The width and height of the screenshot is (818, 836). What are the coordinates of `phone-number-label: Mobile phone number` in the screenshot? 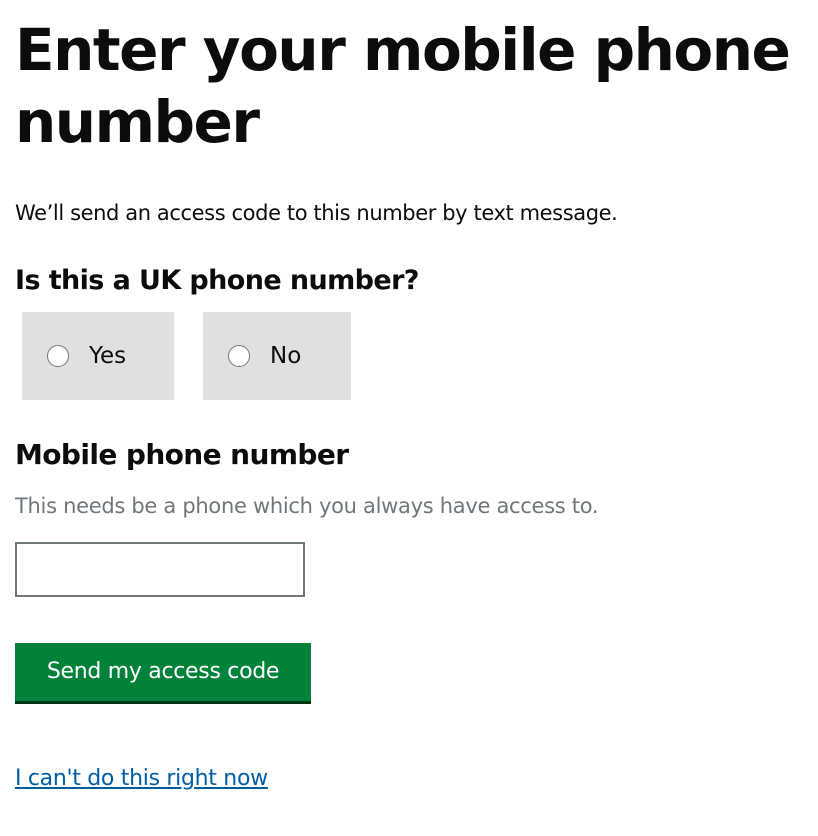 It's located at (182, 454).